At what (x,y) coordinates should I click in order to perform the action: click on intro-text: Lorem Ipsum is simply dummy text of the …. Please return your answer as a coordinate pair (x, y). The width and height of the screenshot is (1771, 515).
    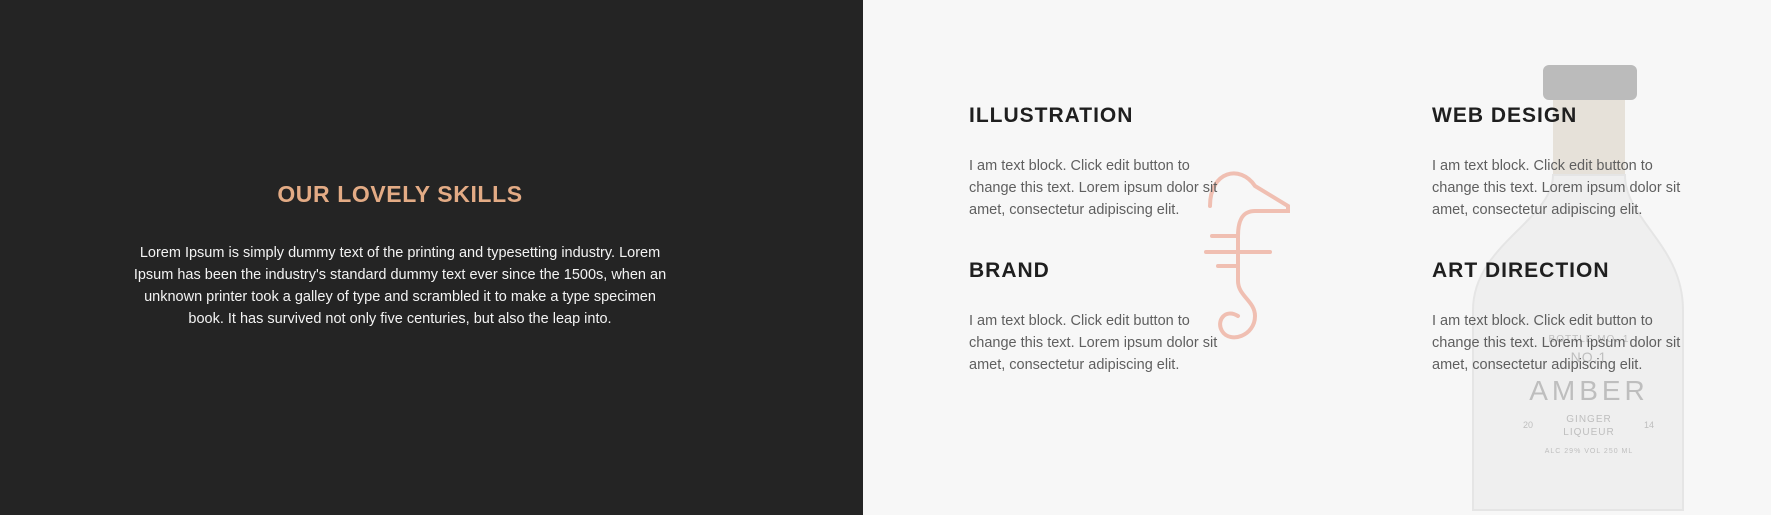
    Looking at the image, I should click on (400, 286).